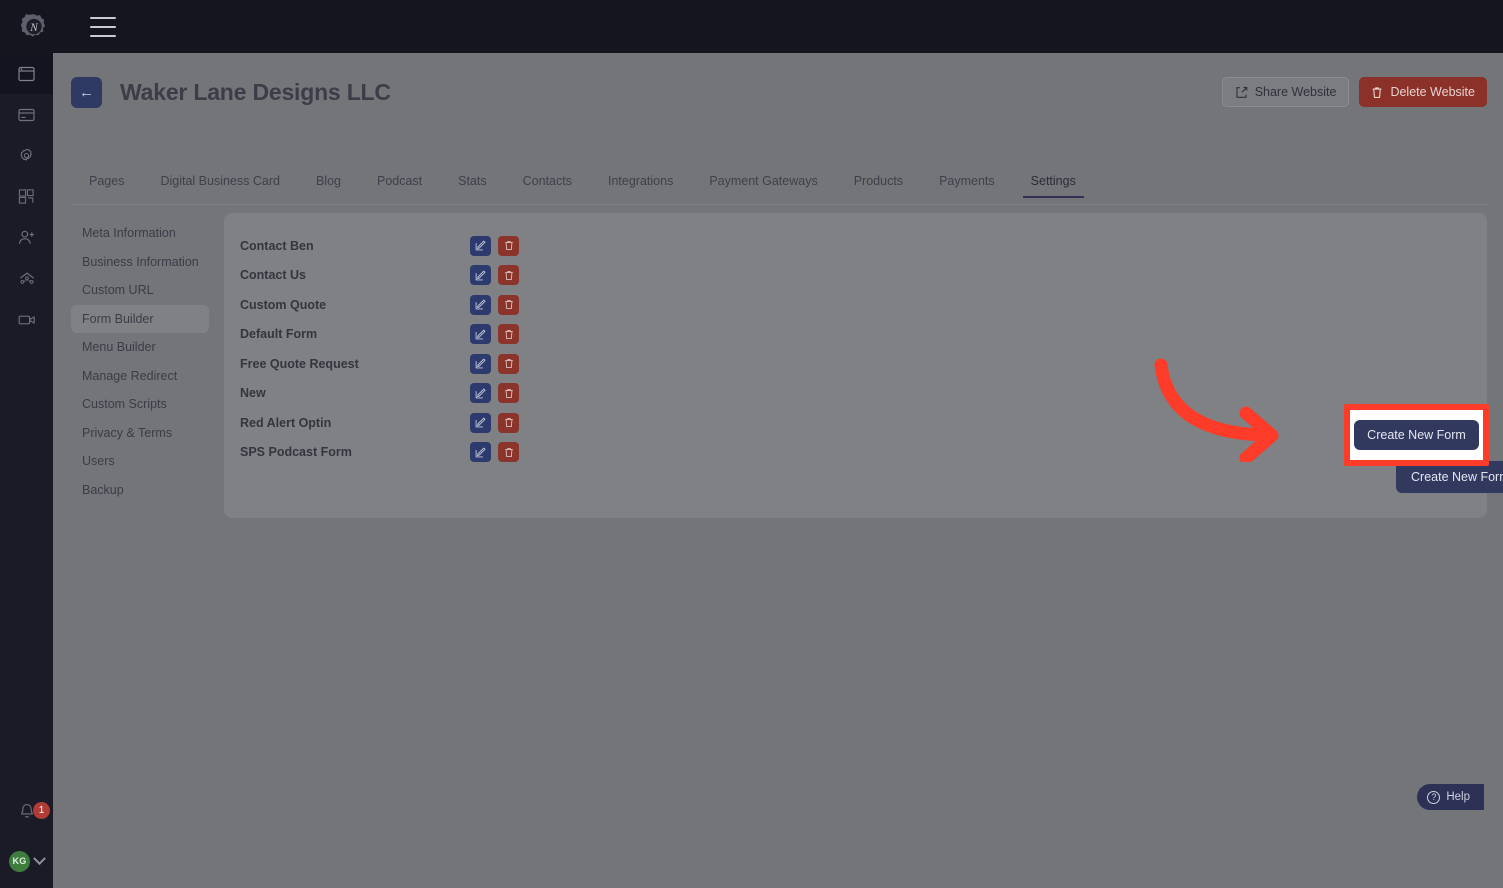 This screenshot has width=1503, height=888. Describe the element at coordinates (399, 185) in the screenshot. I see `tab-podcast: Podcast` at that location.